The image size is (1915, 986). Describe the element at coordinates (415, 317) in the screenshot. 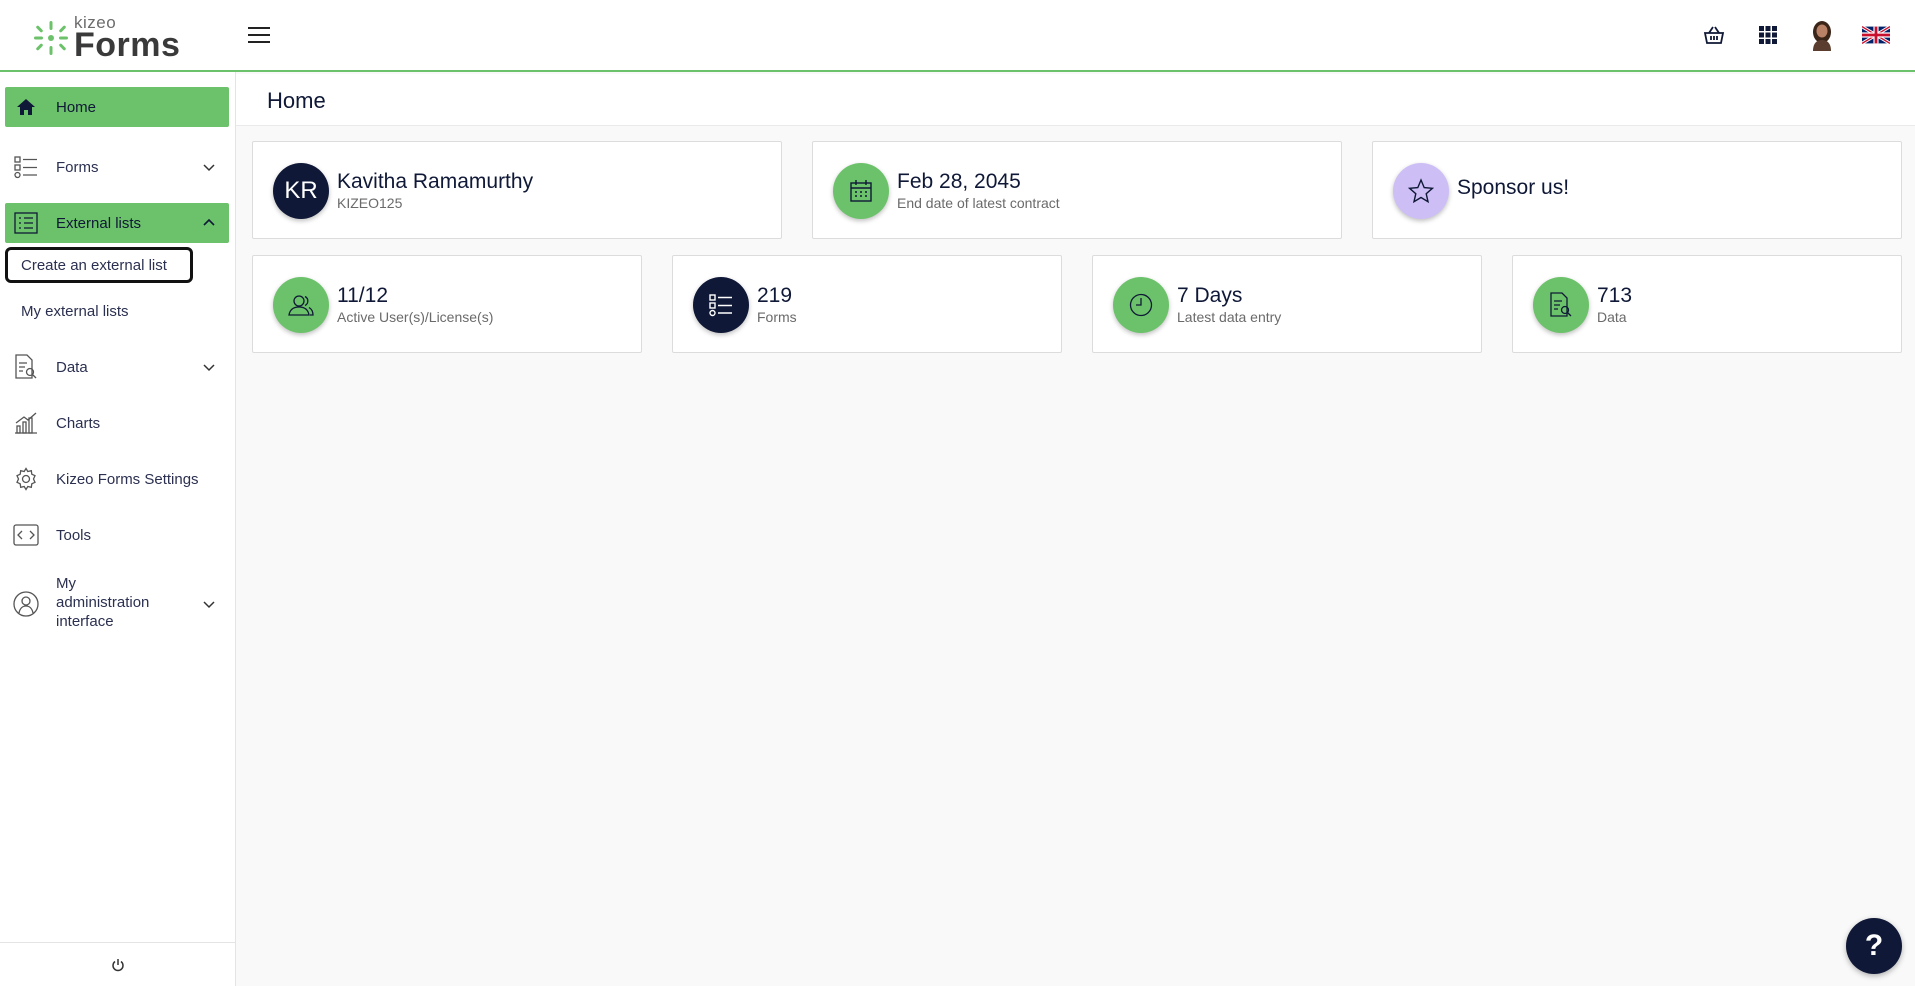

I see `active-users-label: Active User(s)/License(s)` at that location.